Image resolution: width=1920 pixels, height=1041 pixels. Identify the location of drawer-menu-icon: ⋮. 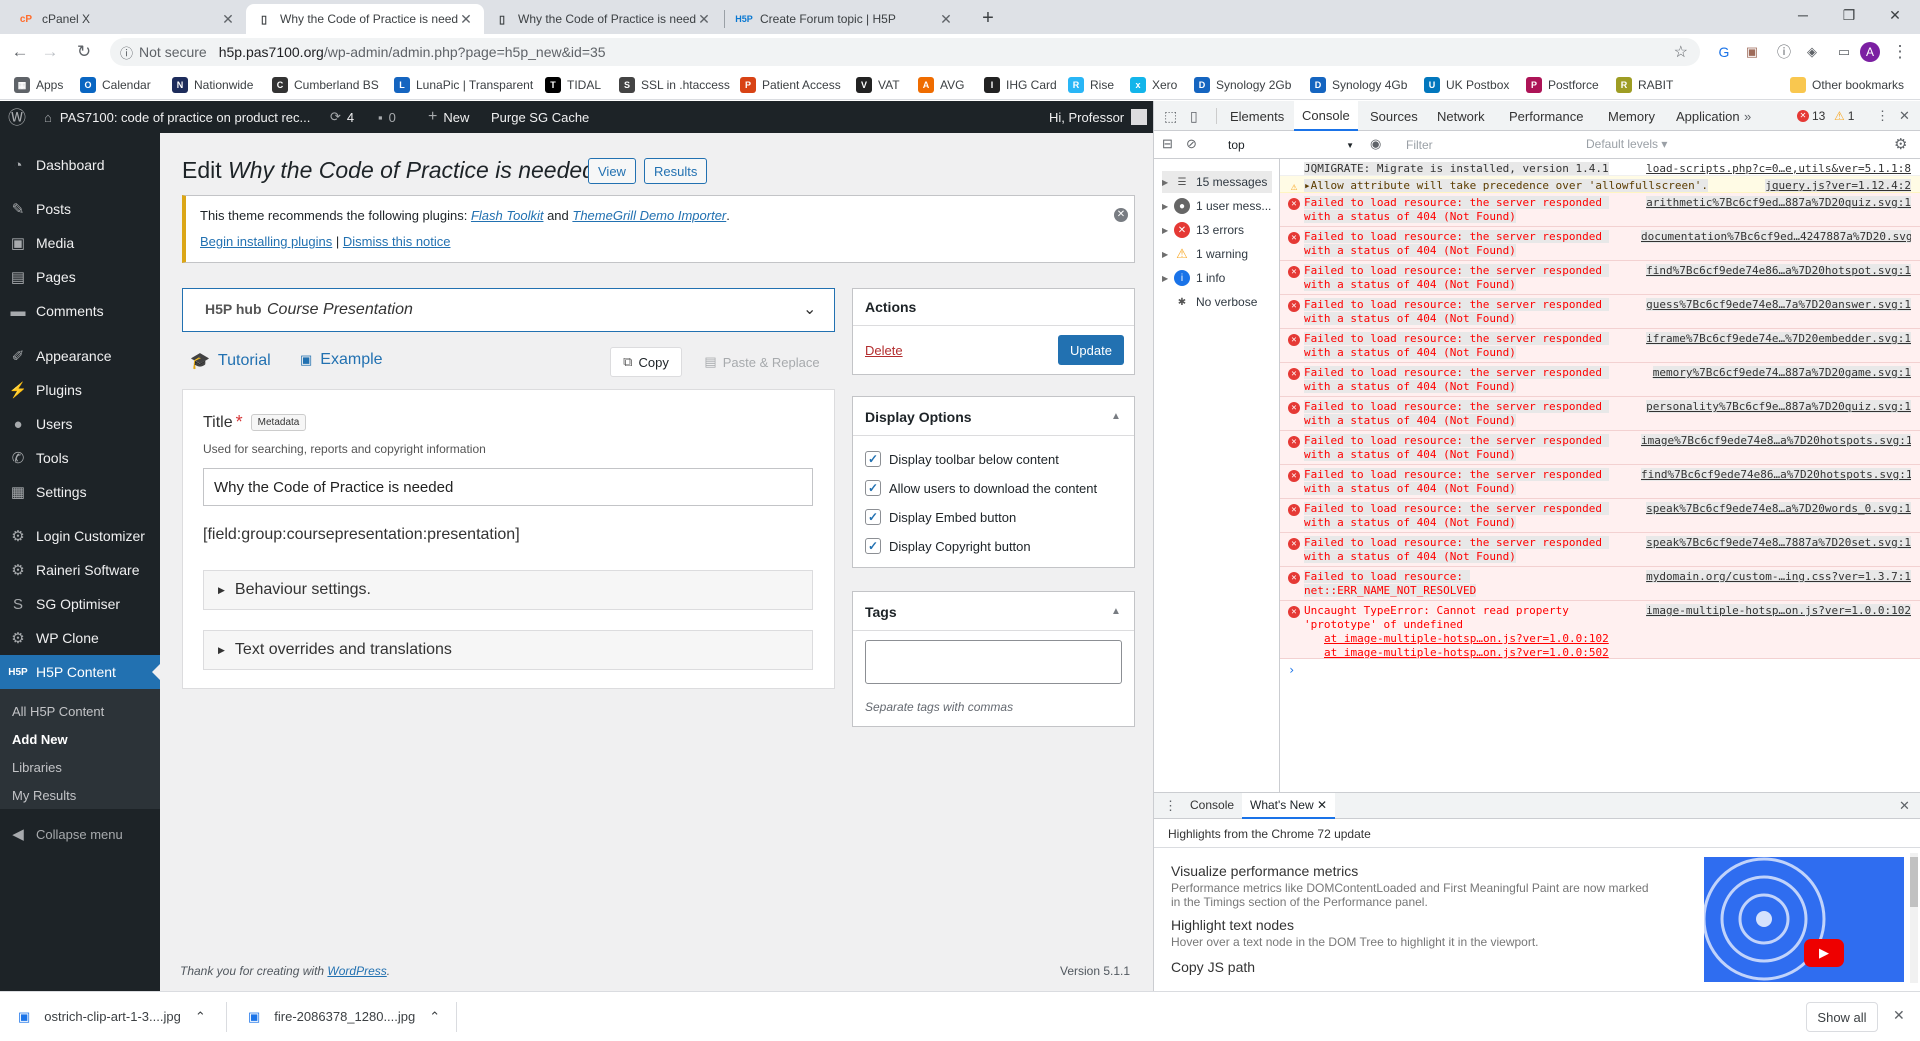
(1170, 806).